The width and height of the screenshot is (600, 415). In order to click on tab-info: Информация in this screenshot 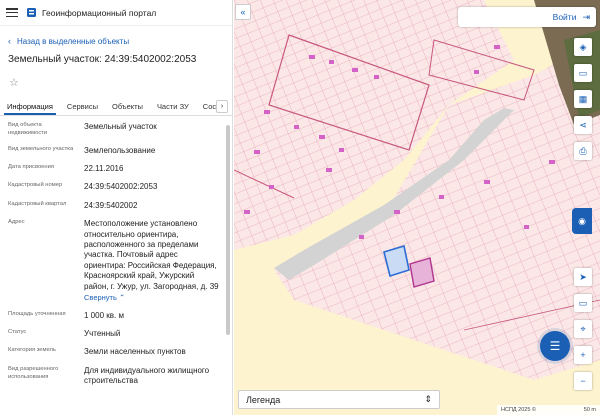, I will do `click(30, 106)`.